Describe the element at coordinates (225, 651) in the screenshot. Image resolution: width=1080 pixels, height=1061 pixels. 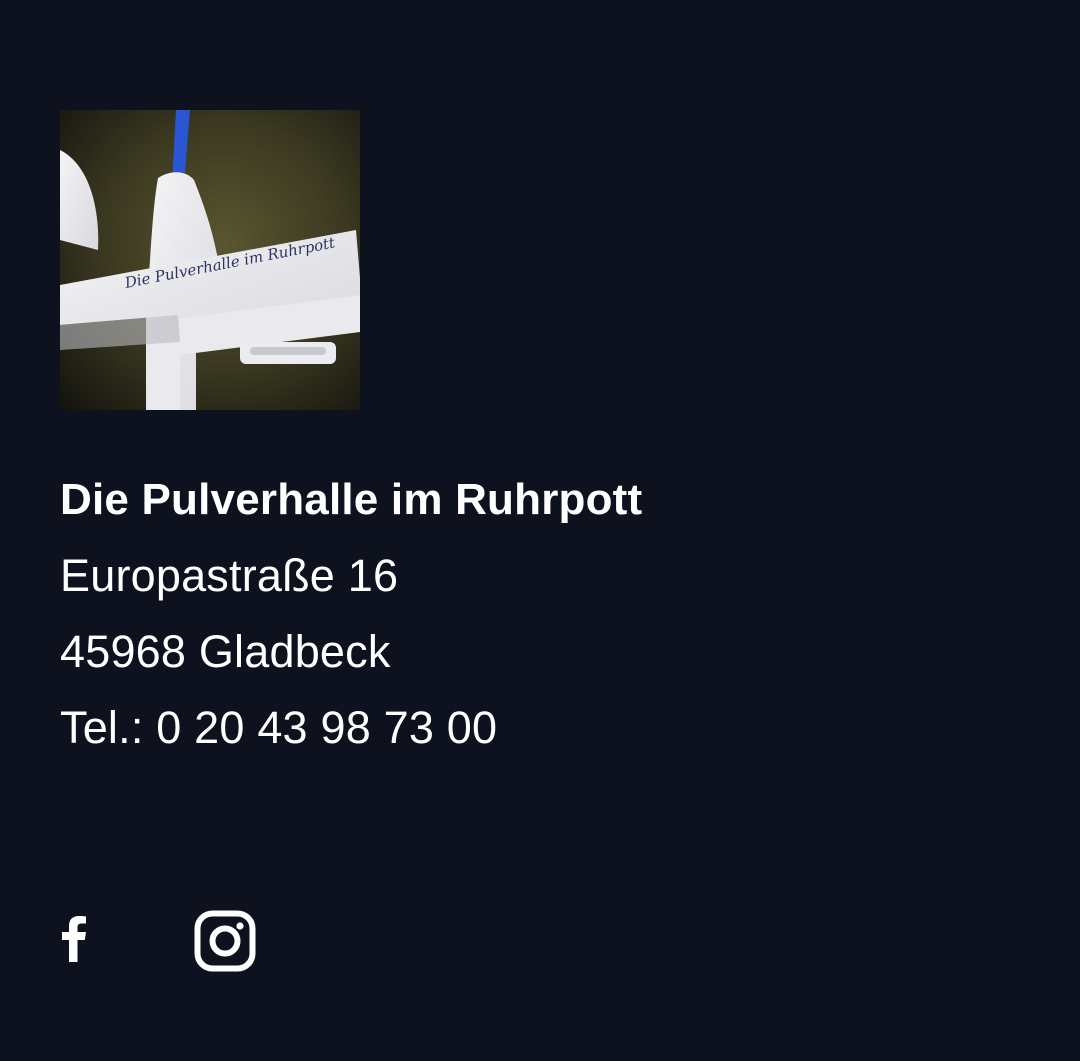
I see `city-postcode: 45968 Gladbeck` at that location.